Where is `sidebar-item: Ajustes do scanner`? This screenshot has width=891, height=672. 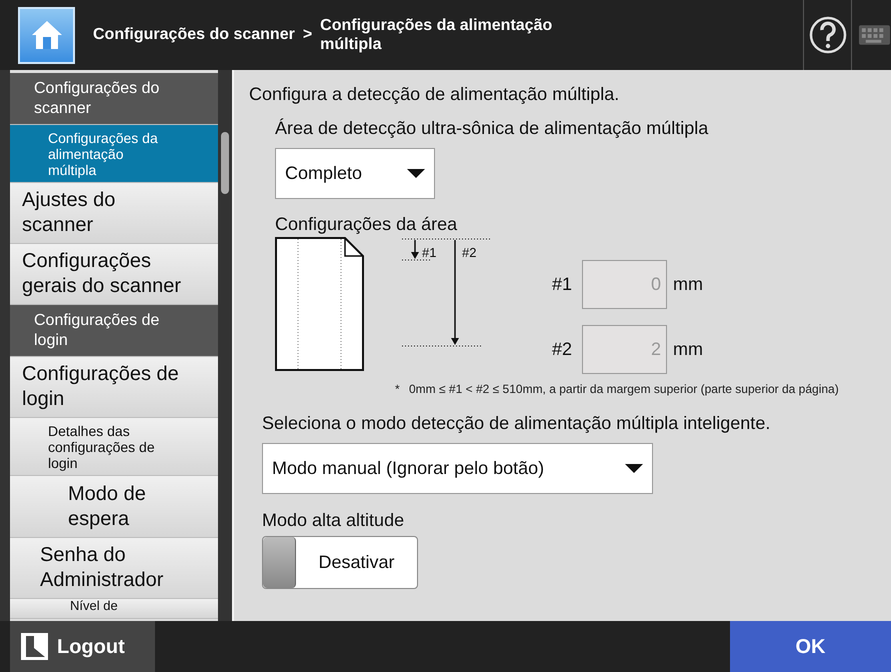
sidebar-item: Ajustes do scanner is located at coordinates (114, 213).